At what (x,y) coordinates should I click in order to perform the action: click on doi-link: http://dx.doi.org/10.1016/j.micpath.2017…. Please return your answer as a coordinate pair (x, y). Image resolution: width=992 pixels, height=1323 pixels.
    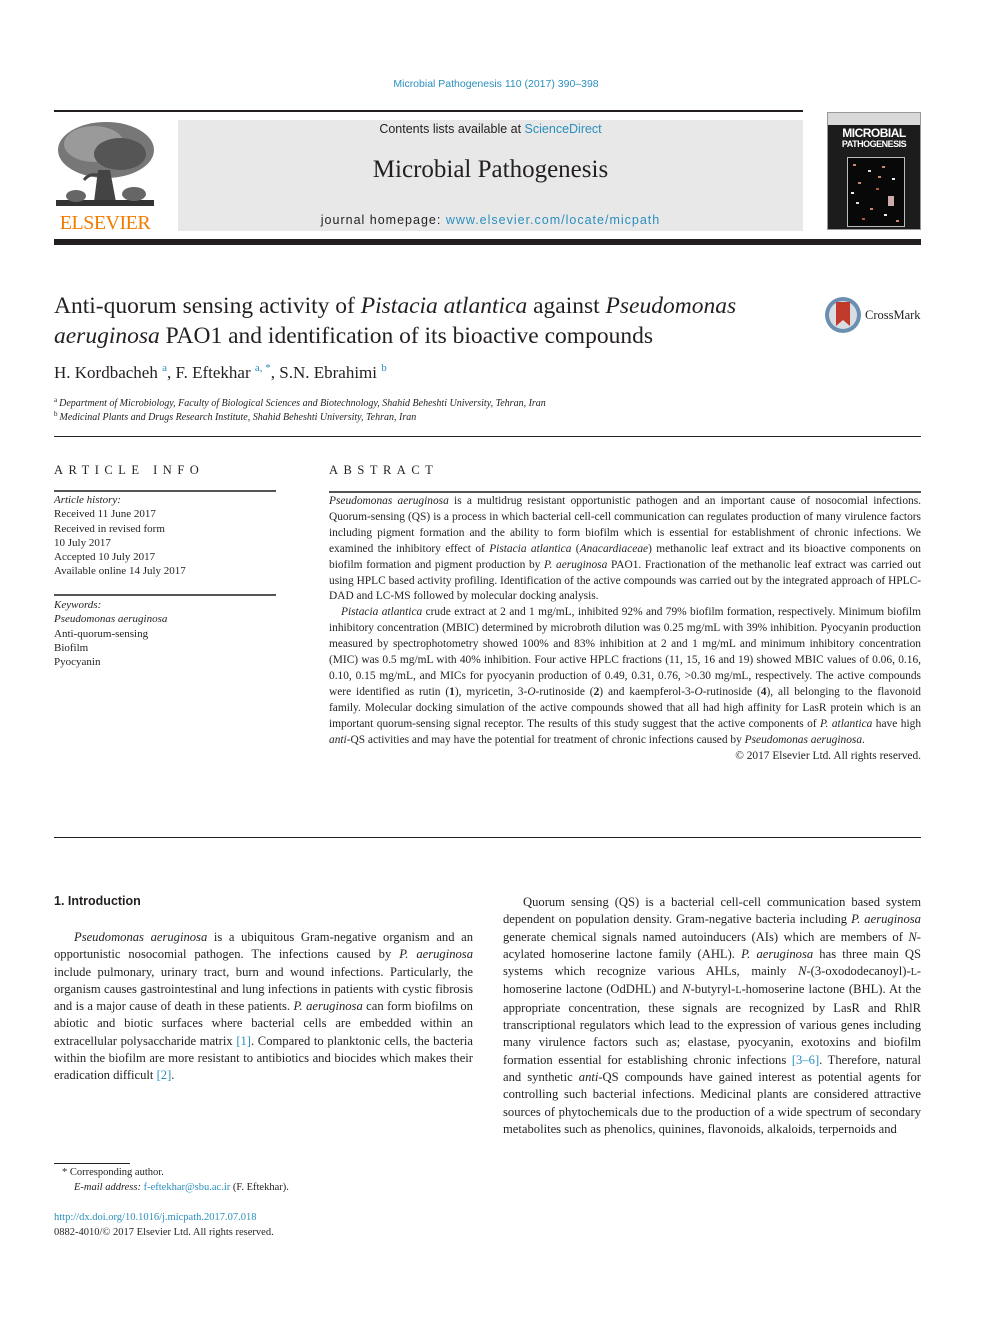
    Looking at the image, I should click on (155, 1217).